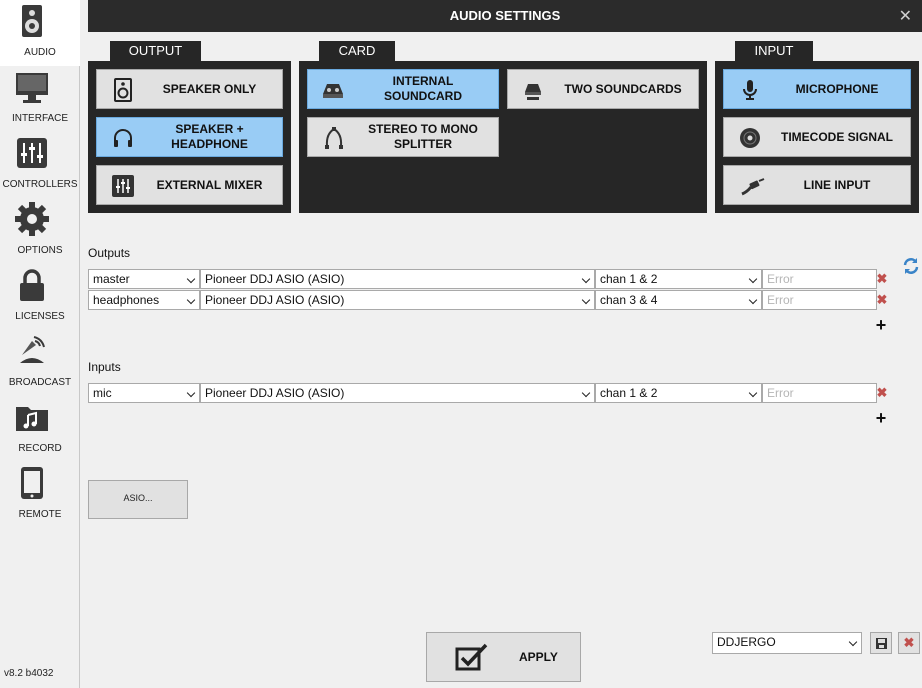  What do you see at coordinates (155, 51) in the screenshot?
I see `tab-output: OUTPUT` at bounding box center [155, 51].